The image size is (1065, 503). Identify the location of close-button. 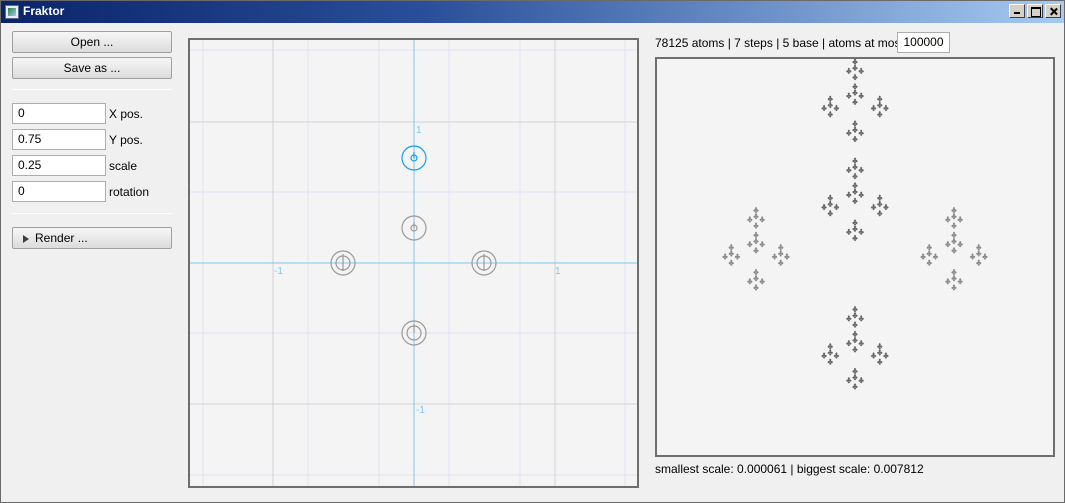
(1053, 11).